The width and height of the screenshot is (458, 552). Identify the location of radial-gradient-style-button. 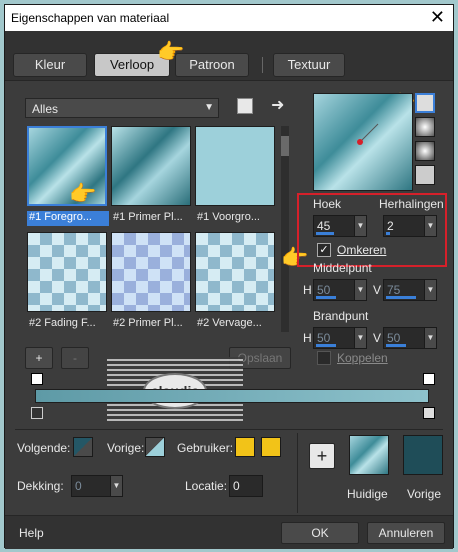
(425, 175).